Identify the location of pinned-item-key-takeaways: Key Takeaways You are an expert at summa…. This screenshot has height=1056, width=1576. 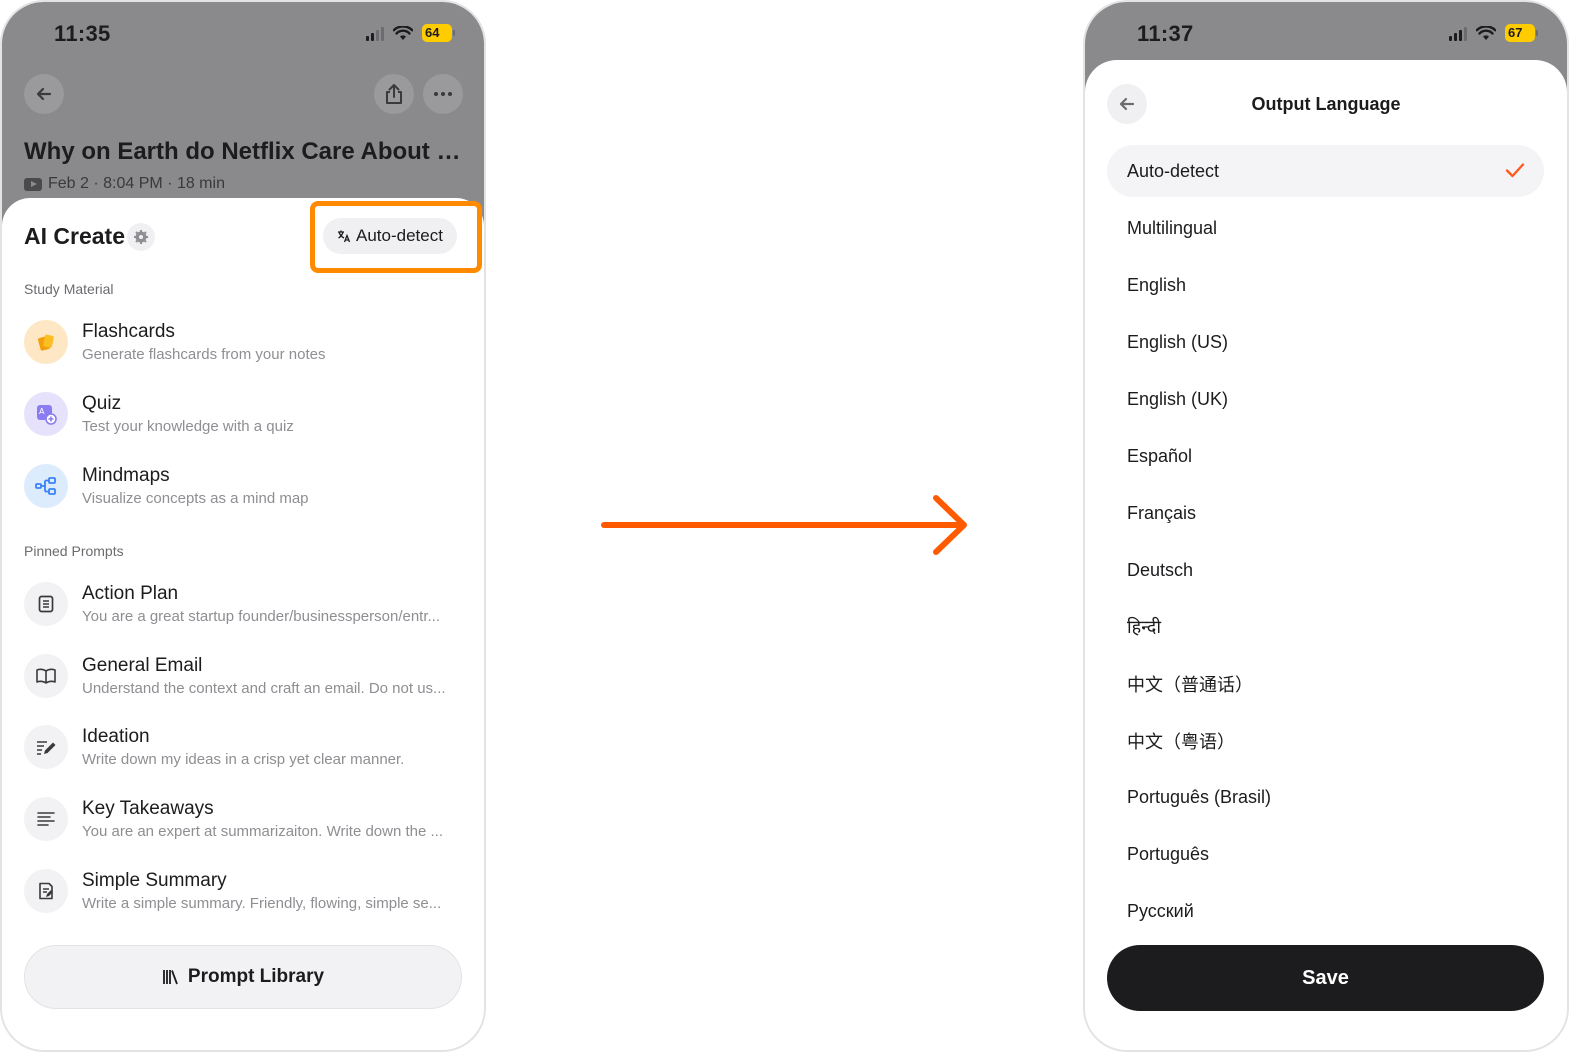
(244, 819).